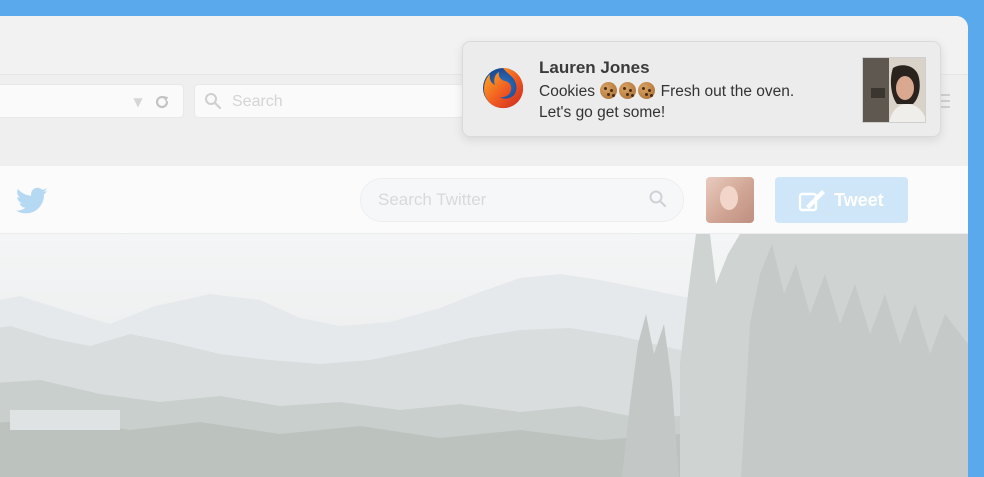  I want to click on twitter-search-placeholder: Search Twitter, so click(432, 199).